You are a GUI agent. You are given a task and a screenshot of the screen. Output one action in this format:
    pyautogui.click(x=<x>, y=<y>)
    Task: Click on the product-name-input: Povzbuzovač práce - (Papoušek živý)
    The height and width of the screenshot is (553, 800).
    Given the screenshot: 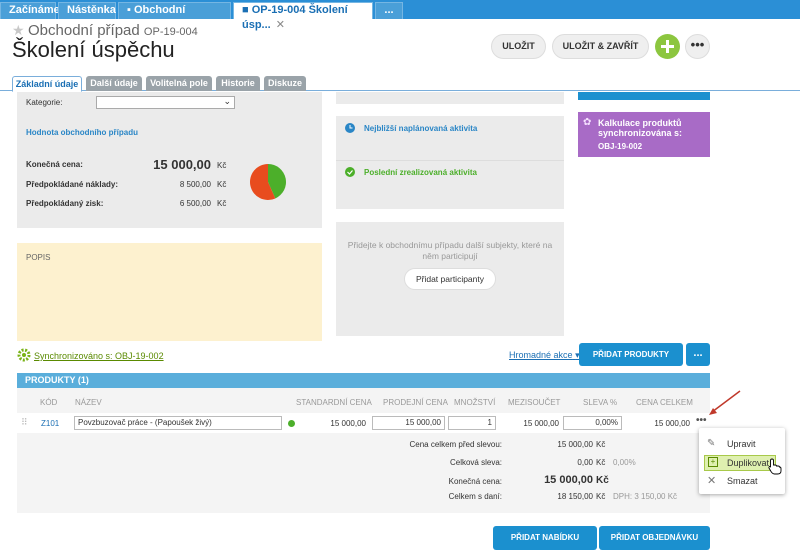 What is the action you would take?
    pyautogui.click(x=178, y=423)
    